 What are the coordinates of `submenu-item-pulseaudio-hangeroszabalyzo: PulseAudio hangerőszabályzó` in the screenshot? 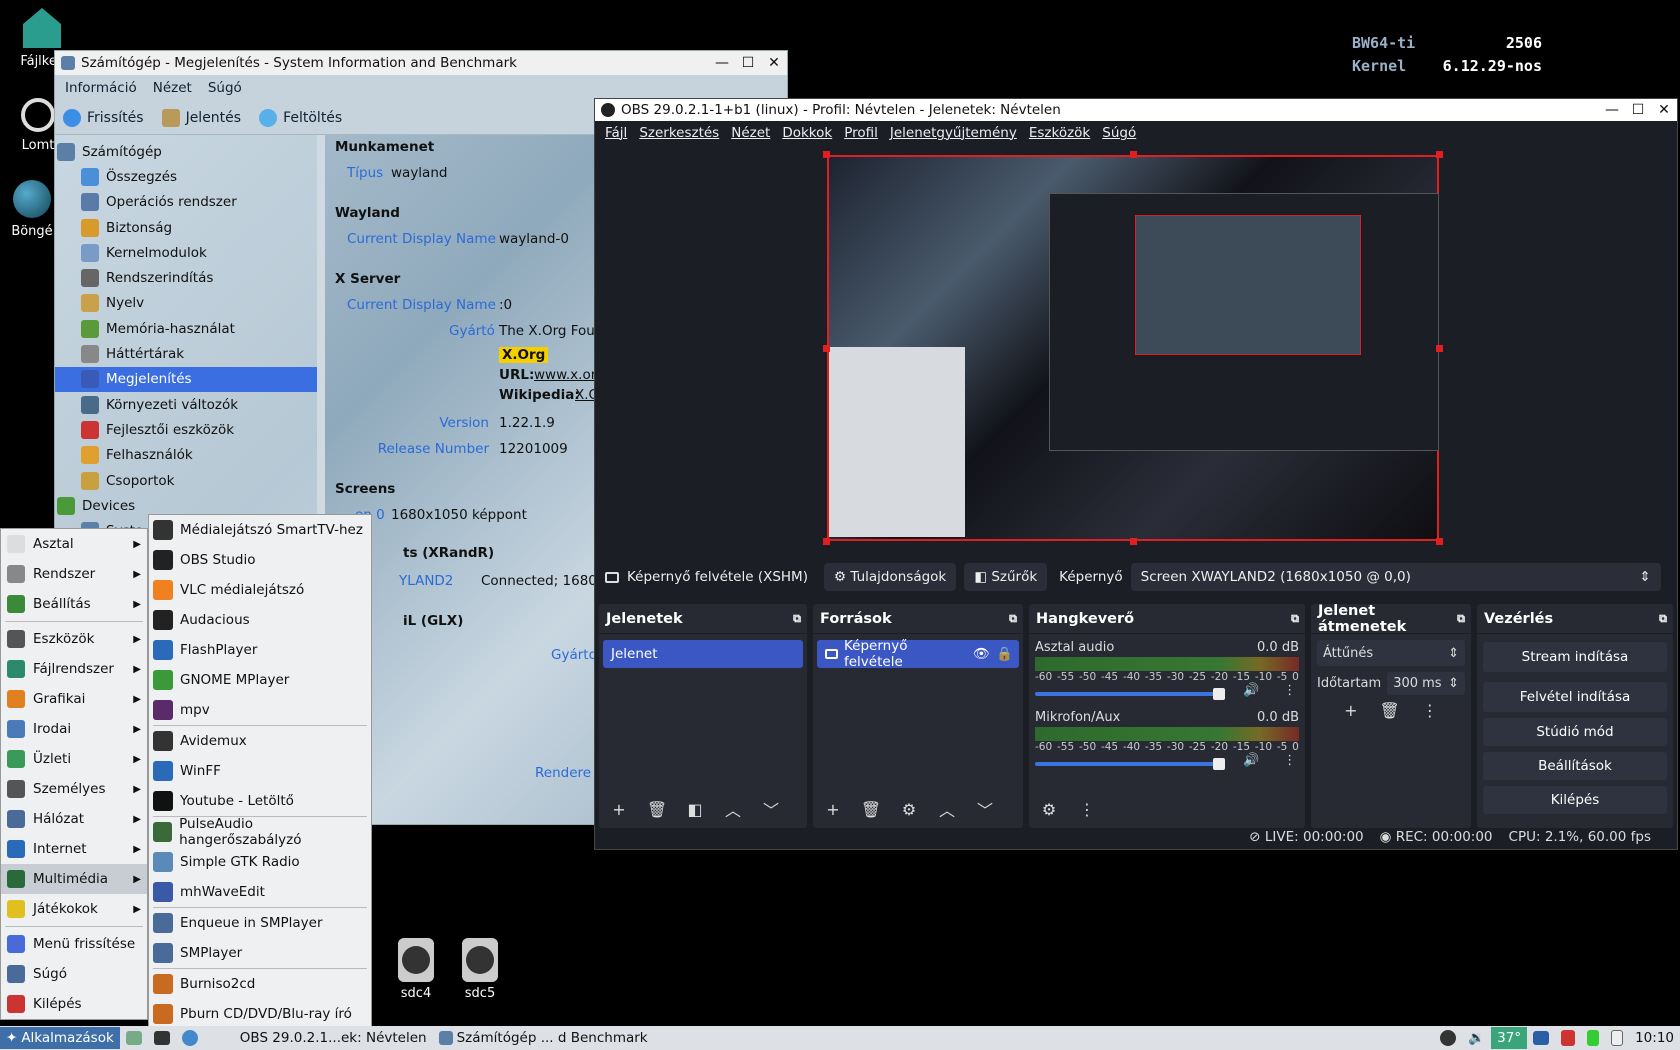 It's located at (260, 832).